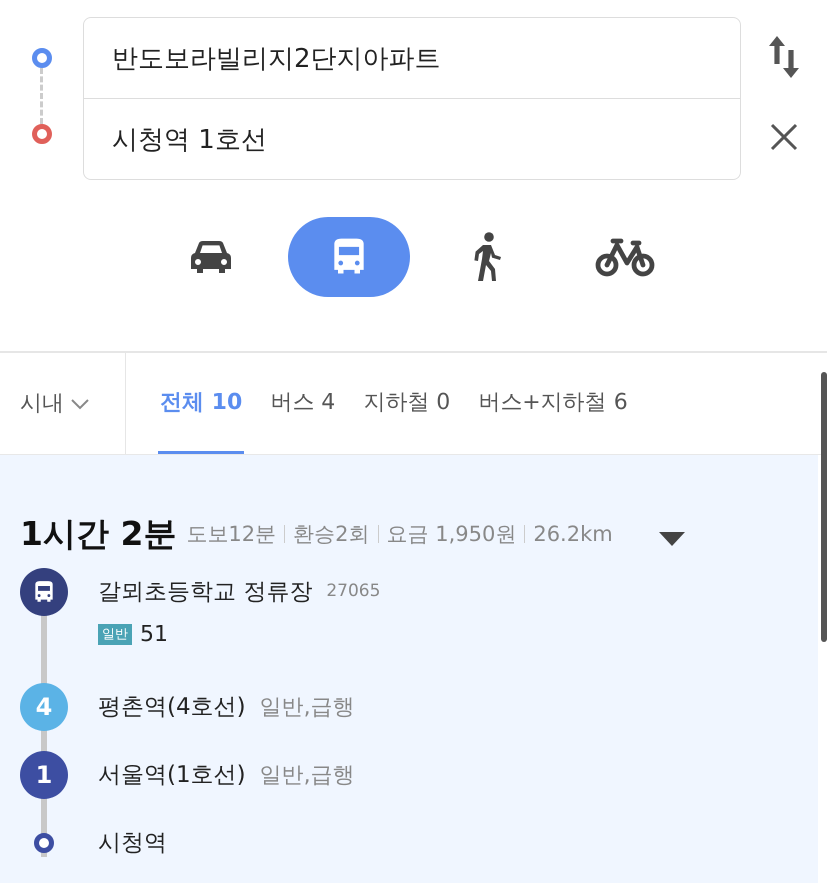 Image resolution: width=827 pixels, height=883 pixels. Describe the element at coordinates (44, 707) in the screenshot. I see `line-number-badge: 4` at that location.